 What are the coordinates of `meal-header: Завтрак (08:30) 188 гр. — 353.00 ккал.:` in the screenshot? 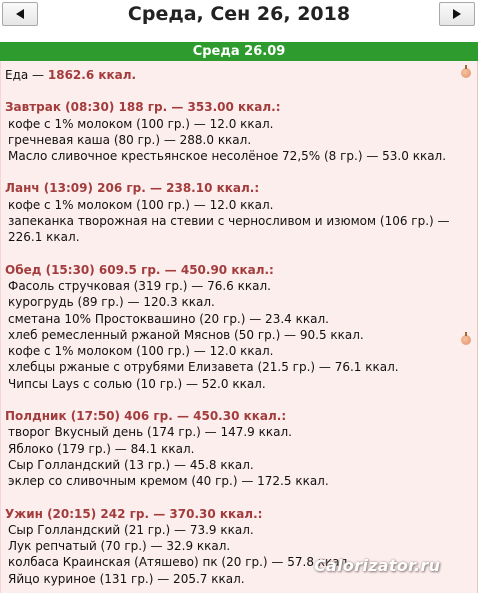 It's located at (143, 107).